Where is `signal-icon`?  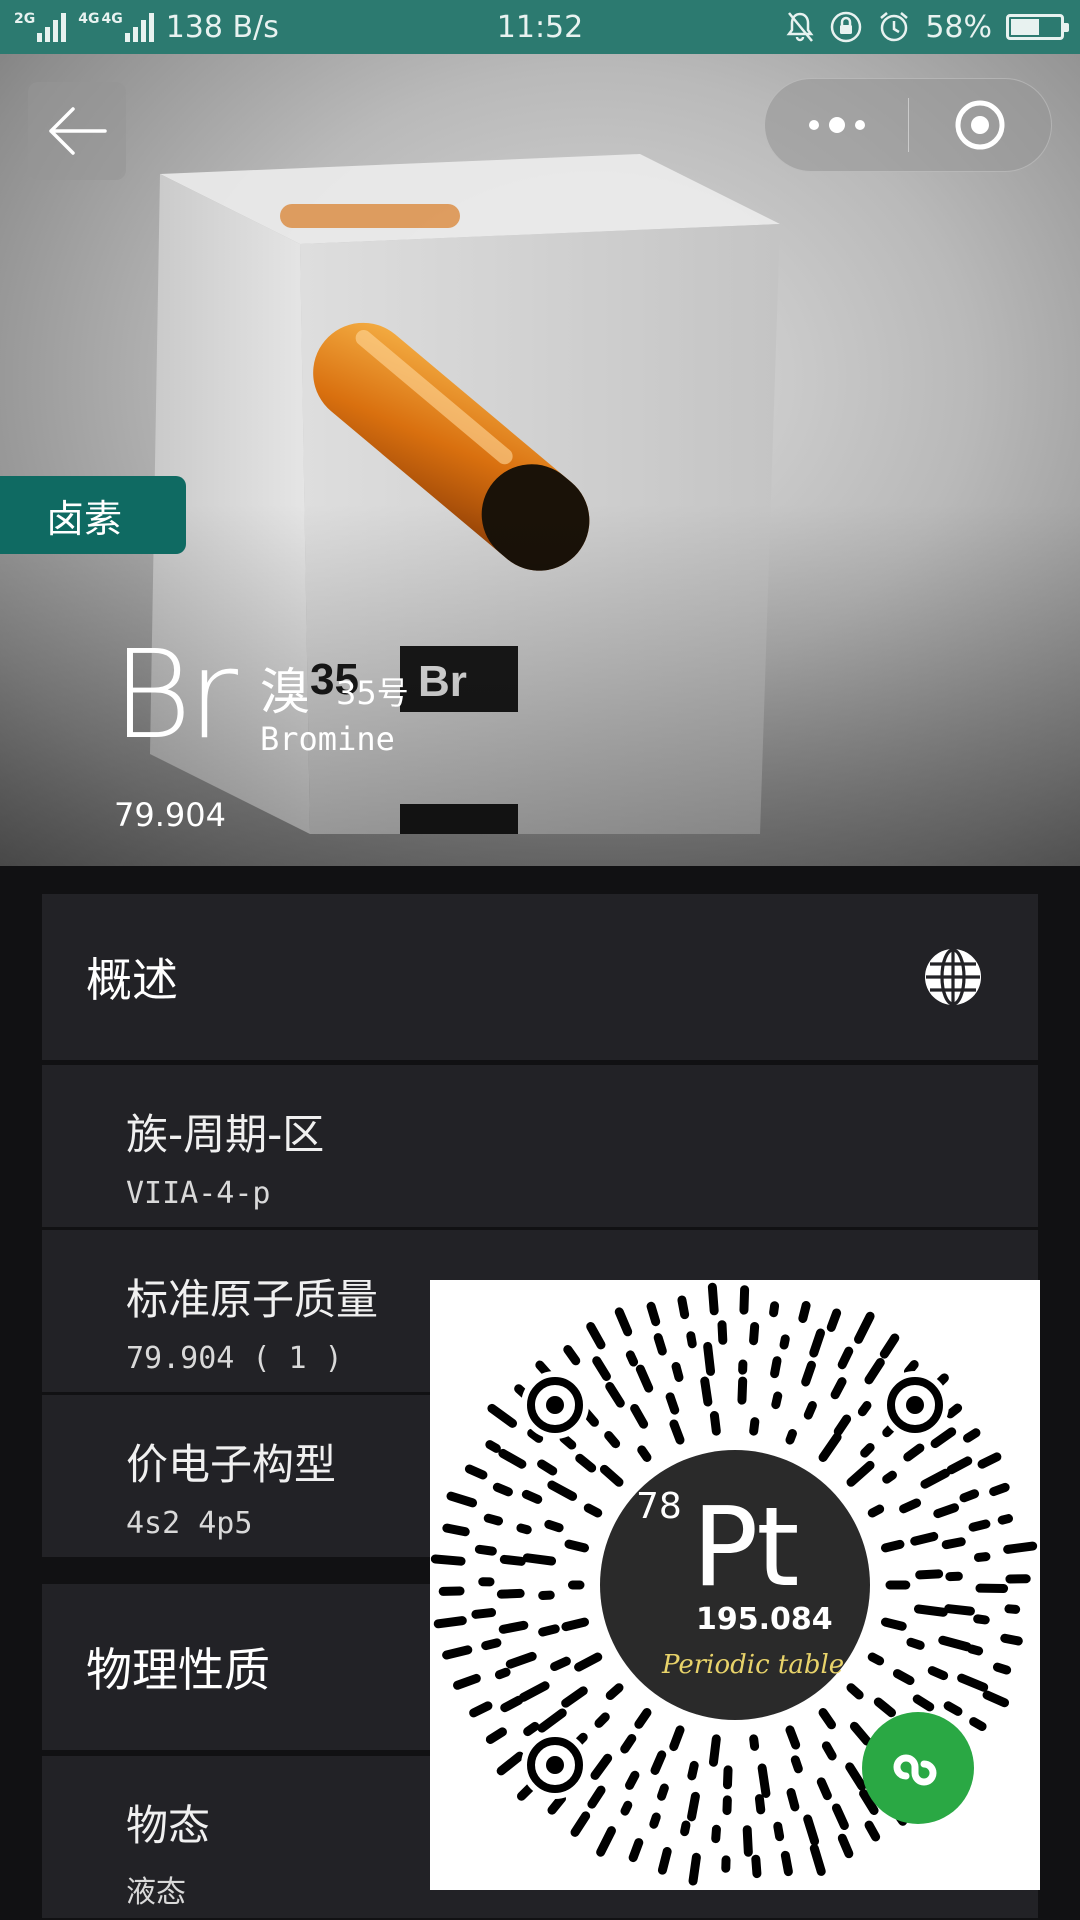
signal-icon is located at coordinates (52, 27).